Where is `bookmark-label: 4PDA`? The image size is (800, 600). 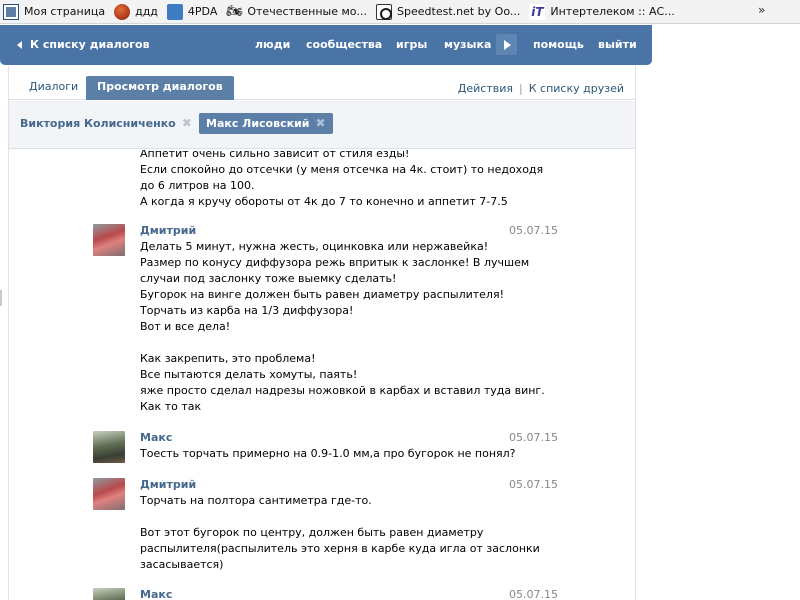 bookmark-label: 4PDA is located at coordinates (202, 11).